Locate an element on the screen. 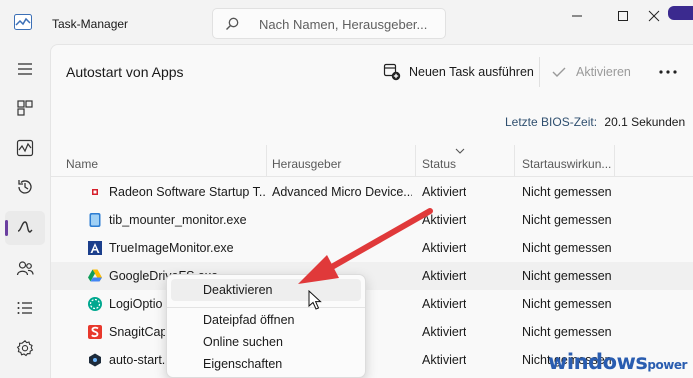 The width and height of the screenshot is (693, 378). menu-item-open-file-location: Dateipfad öffnen is located at coordinates (266, 320).